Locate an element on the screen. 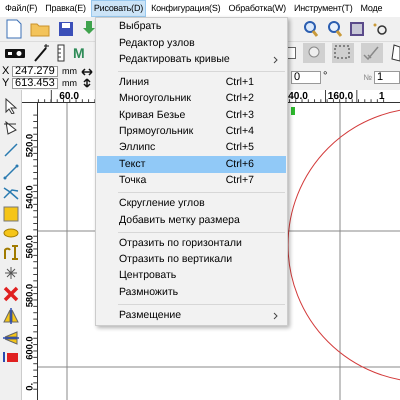 This screenshot has width=400, height=400. mirror-vertical-icon is located at coordinates (10, 338).